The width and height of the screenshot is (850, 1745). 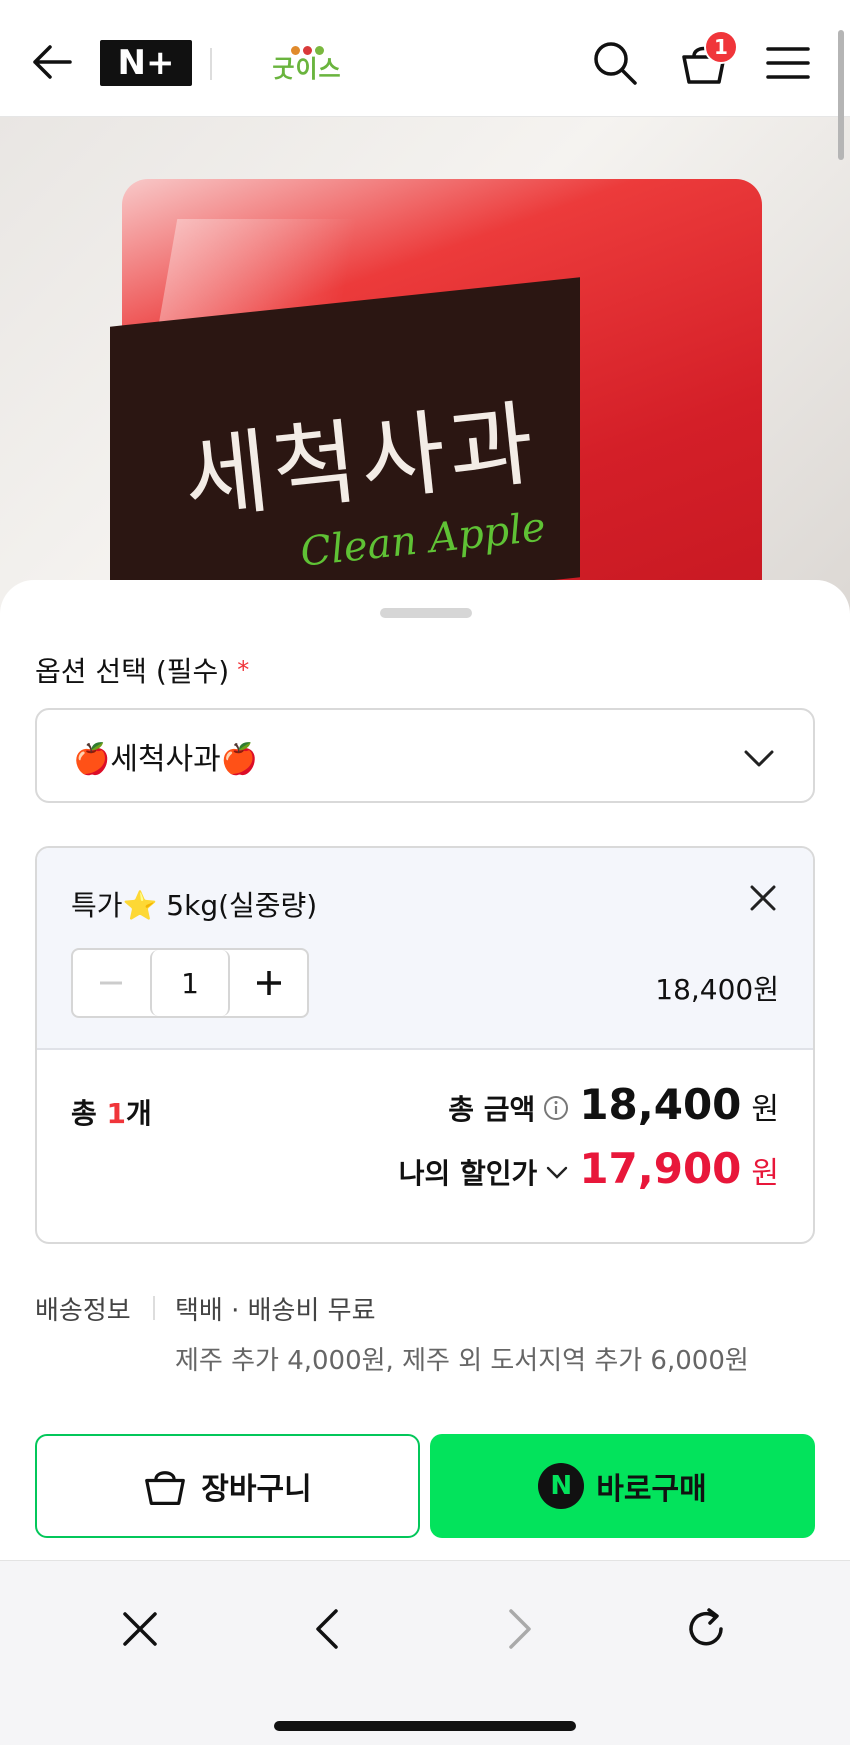 I want to click on forward-chevron-icon, so click(x=520, y=1629).